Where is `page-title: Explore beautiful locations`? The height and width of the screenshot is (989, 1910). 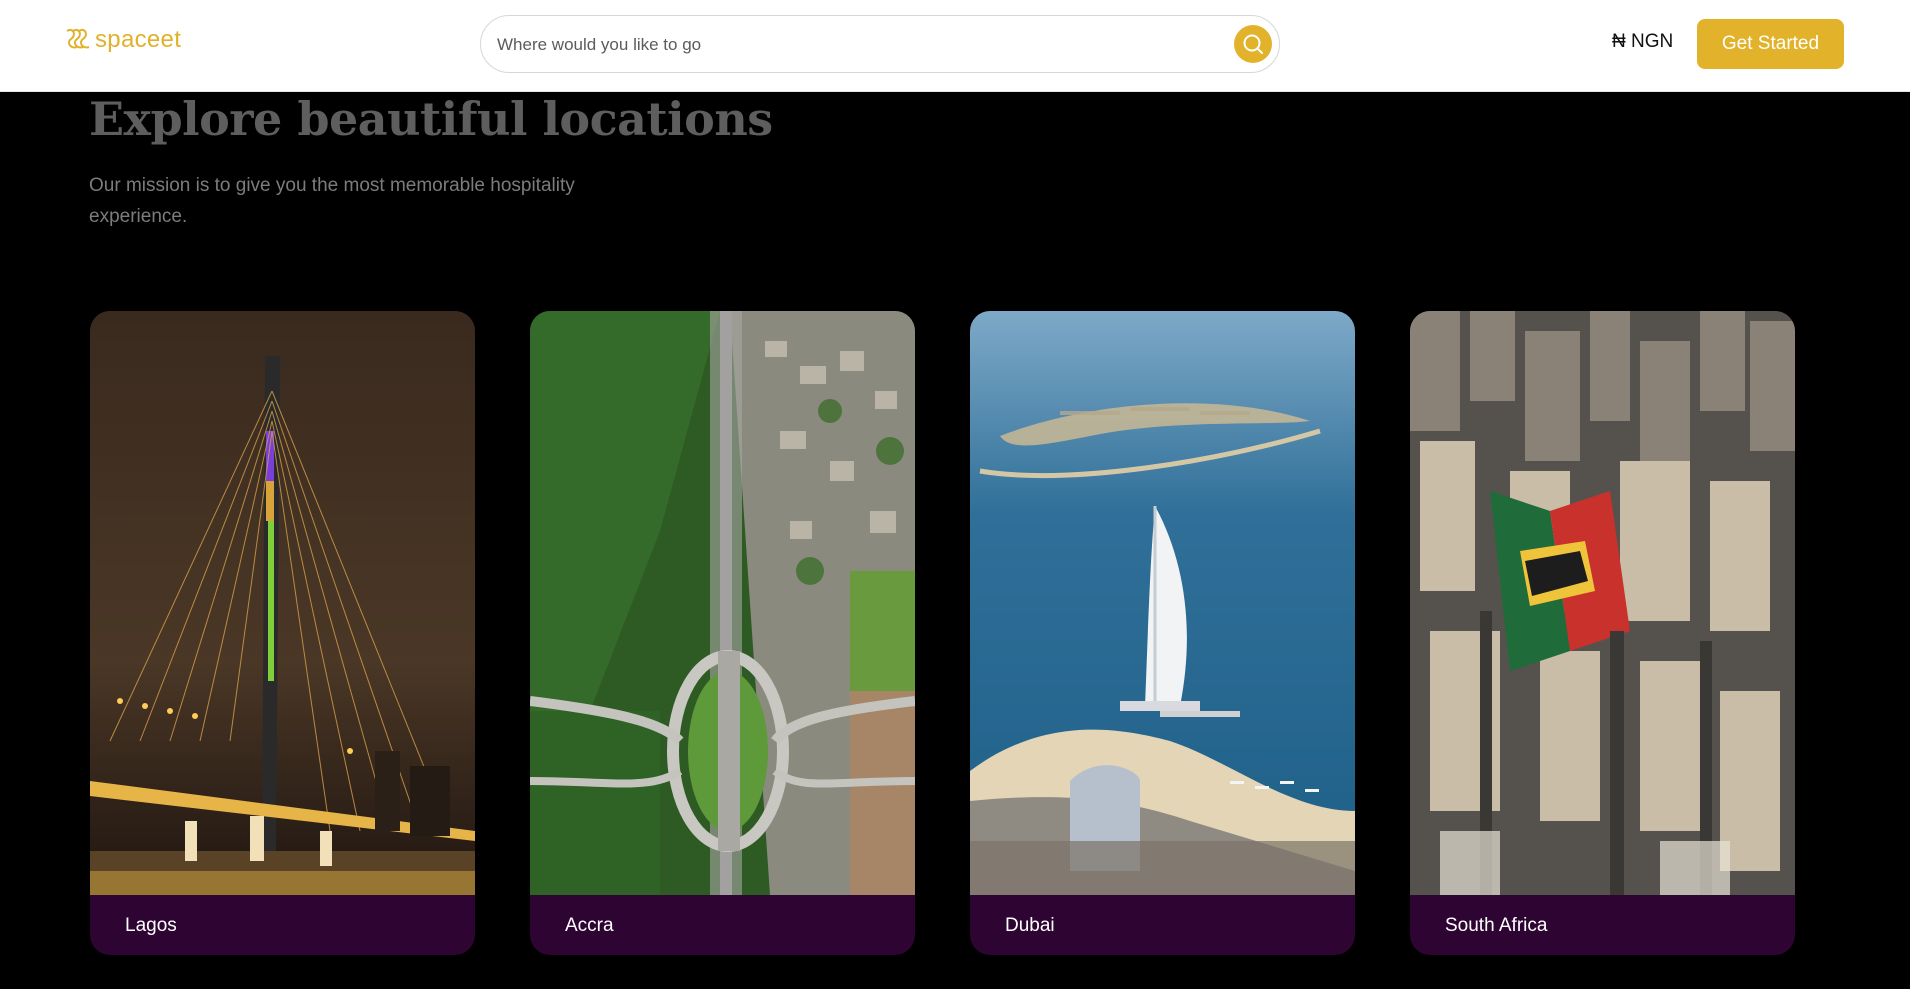
page-title: Explore beautiful locations is located at coordinates (431, 119).